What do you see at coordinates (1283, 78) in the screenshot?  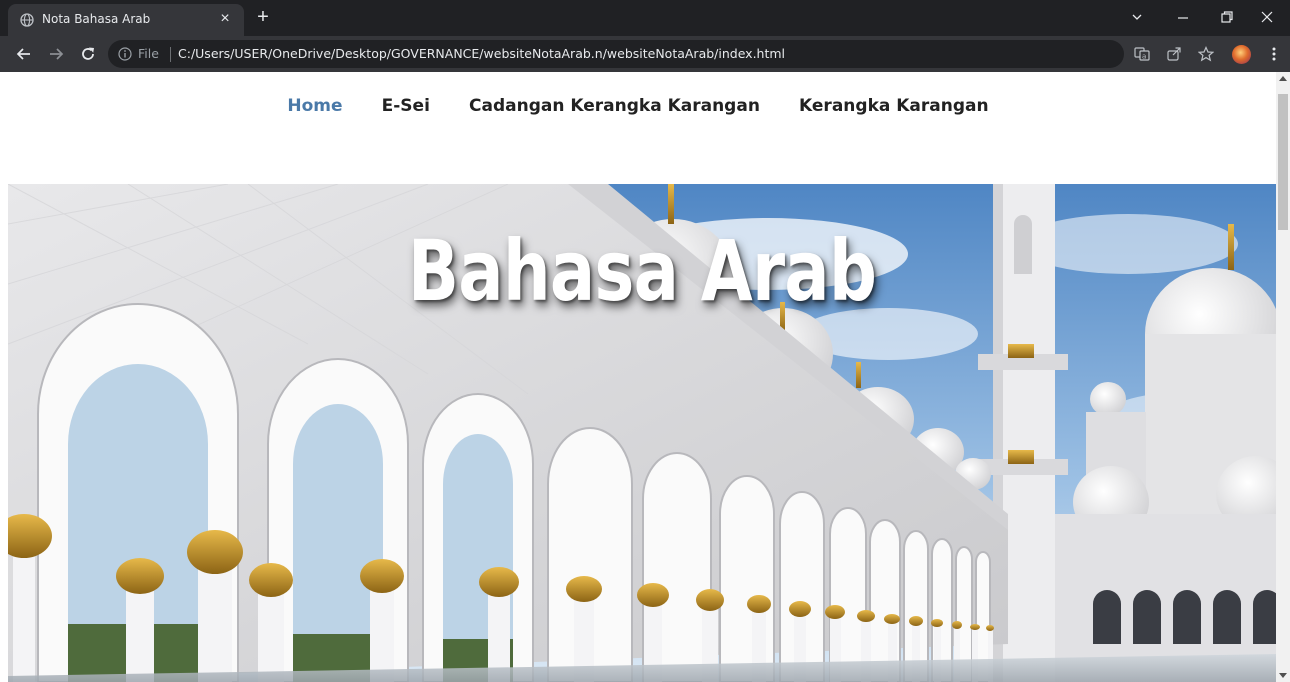 I see `scroll-up-arrow-icon` at bounding box center [1283, 78].